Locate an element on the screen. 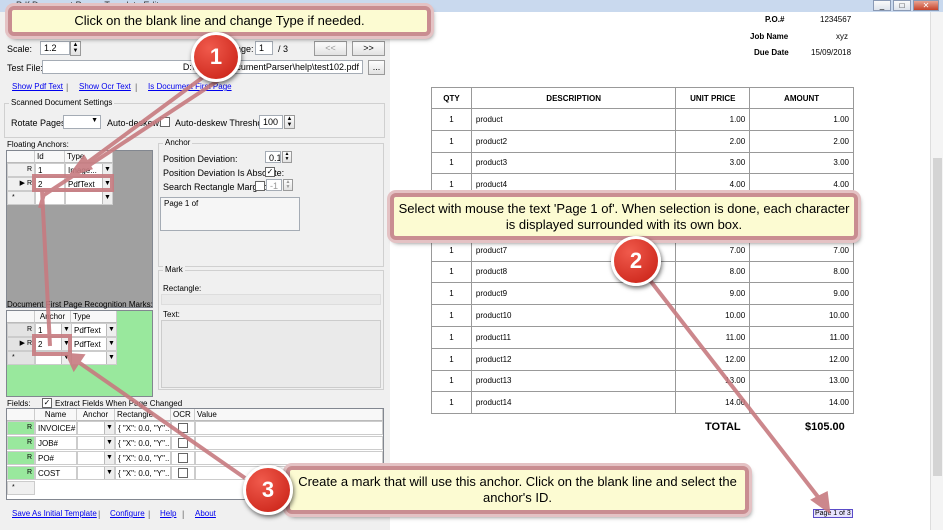  step-1-badge: 1 is located at coordinates (216, 57).